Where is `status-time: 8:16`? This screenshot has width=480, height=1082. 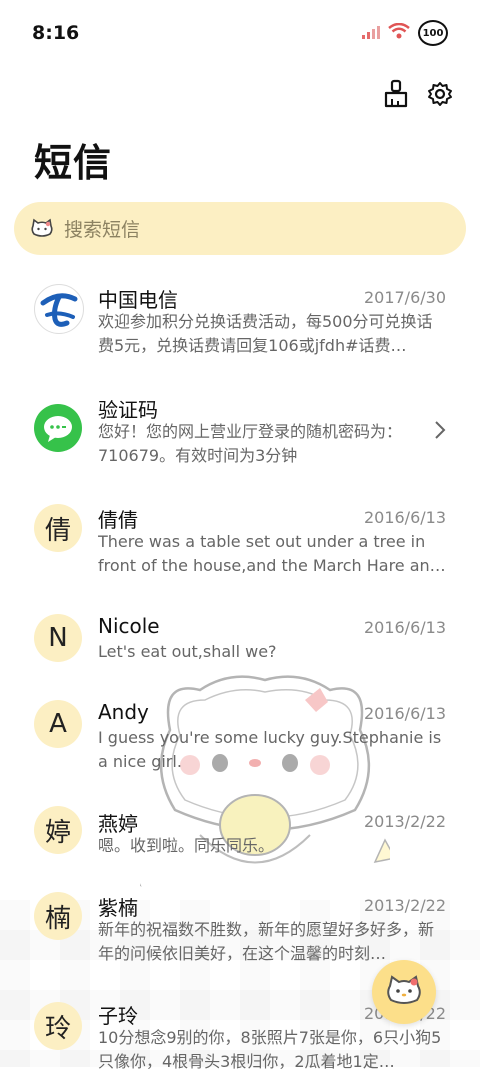
status-time: 8:16 is located at coordinates (56, 33).